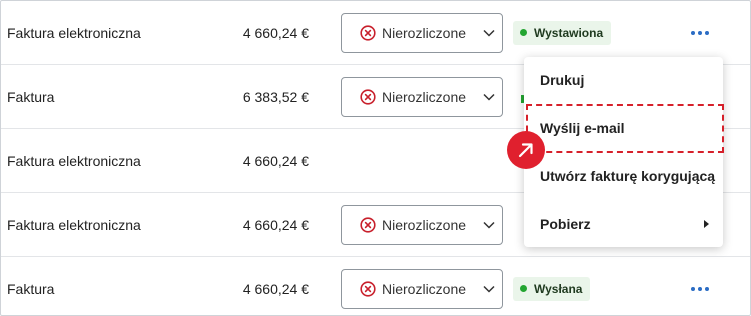 This screenshot has width=751, height=316. What do you see at coordinates (275, 97) in the screenshot?
I see `invoice-amount: 6 383,52 €` at bounding box center [275, 97].